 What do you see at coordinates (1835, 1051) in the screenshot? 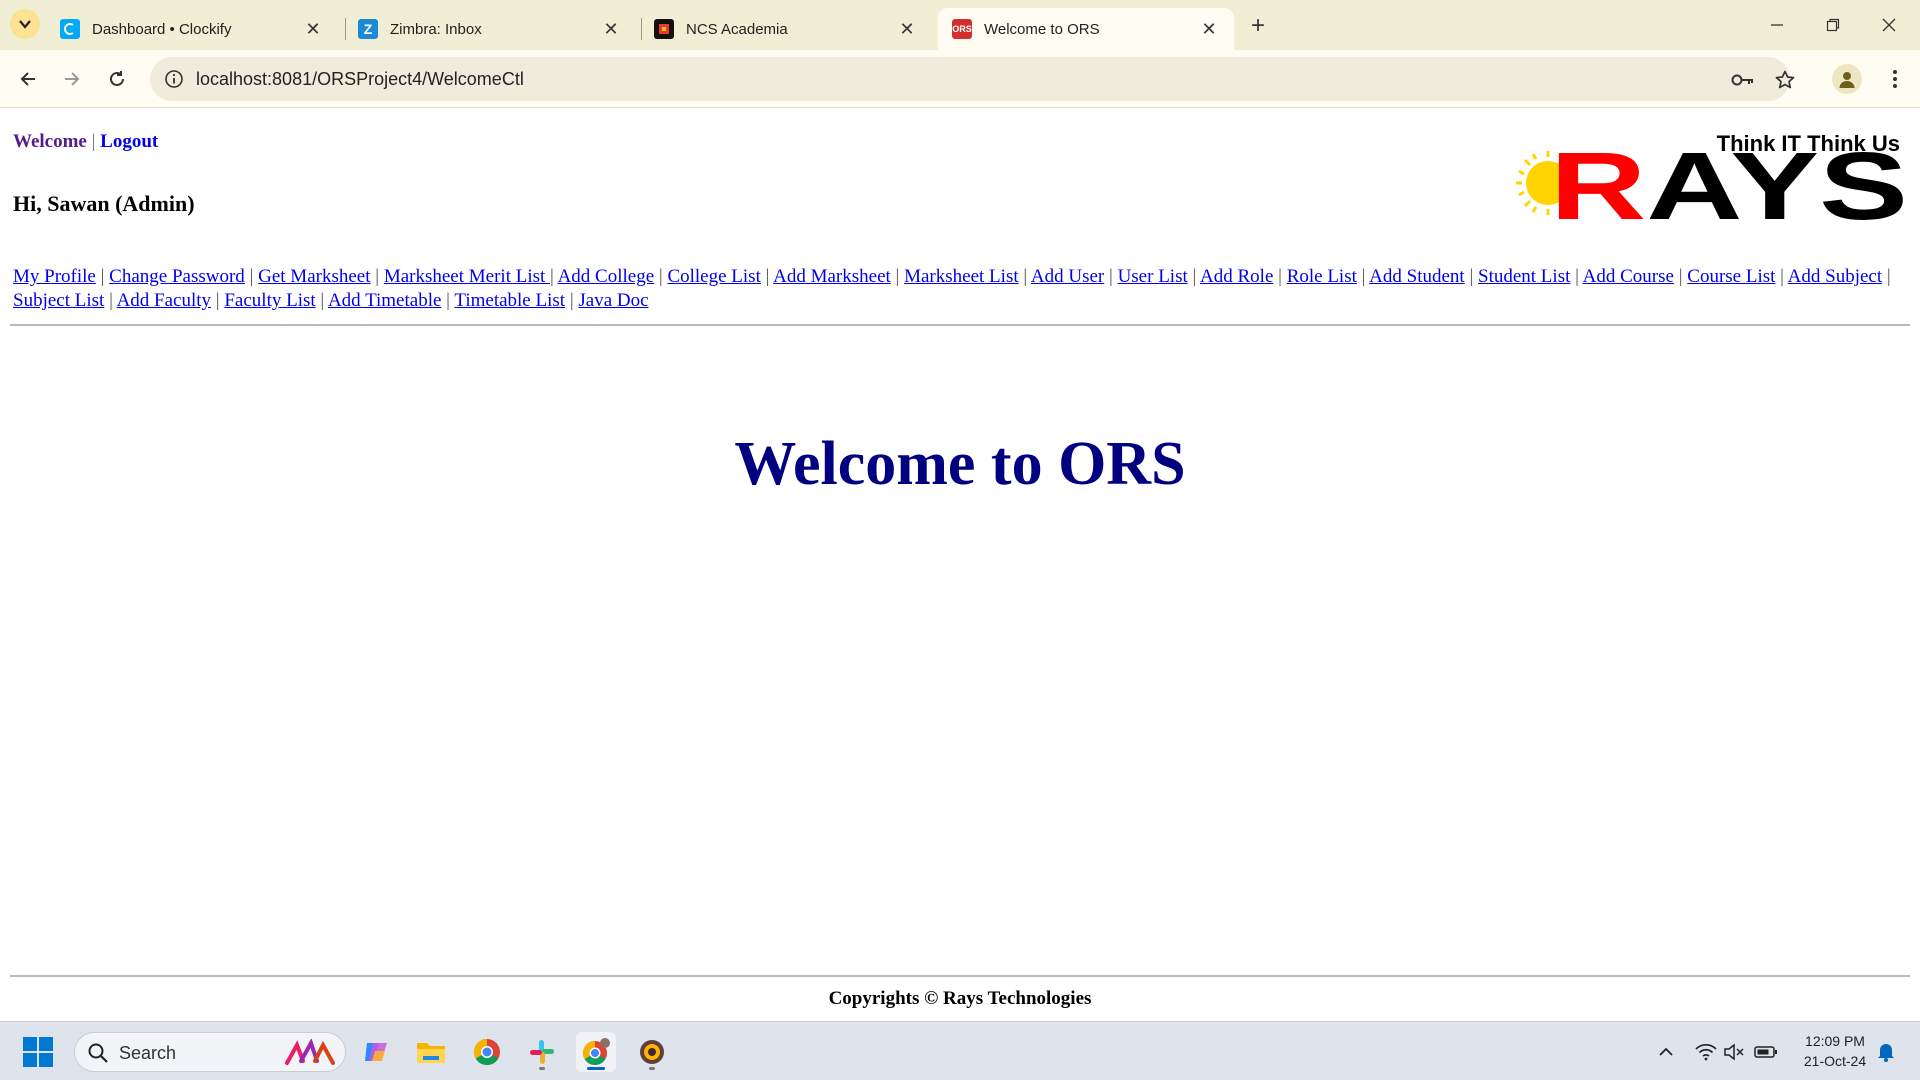
I see `system-clock: 12:09 PM 21-Oct-24` at bounding box center [1835, 1051].